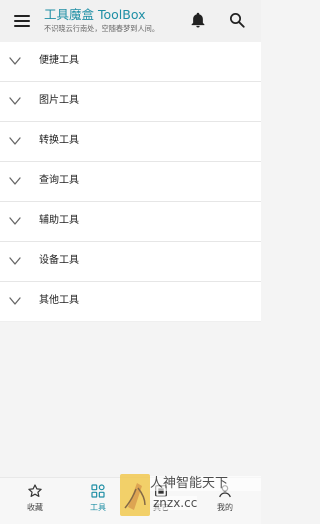  What do you see at coordinates (135, 495) in the screenshot?
I see `watermark-logo` at bounding box center [135, 495].